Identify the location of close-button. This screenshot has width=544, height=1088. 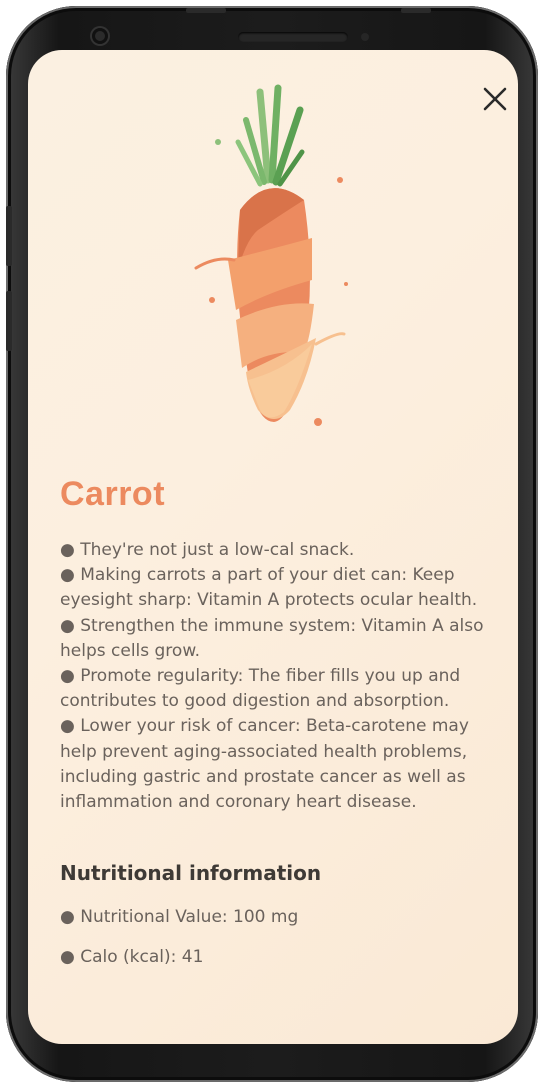
(495, 99).